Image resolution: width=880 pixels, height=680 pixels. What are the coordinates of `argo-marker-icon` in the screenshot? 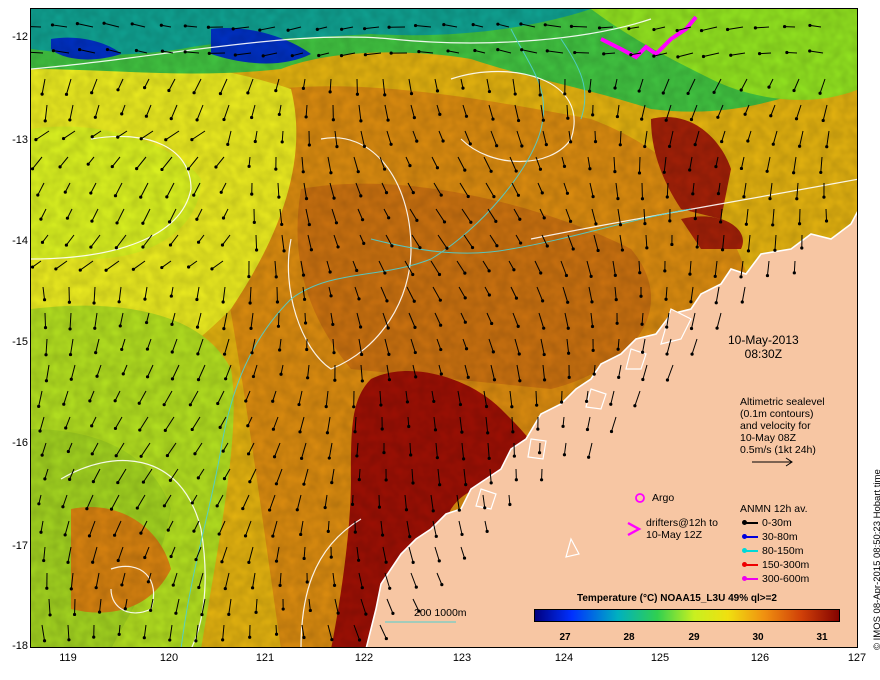 It's located at (640, 498).